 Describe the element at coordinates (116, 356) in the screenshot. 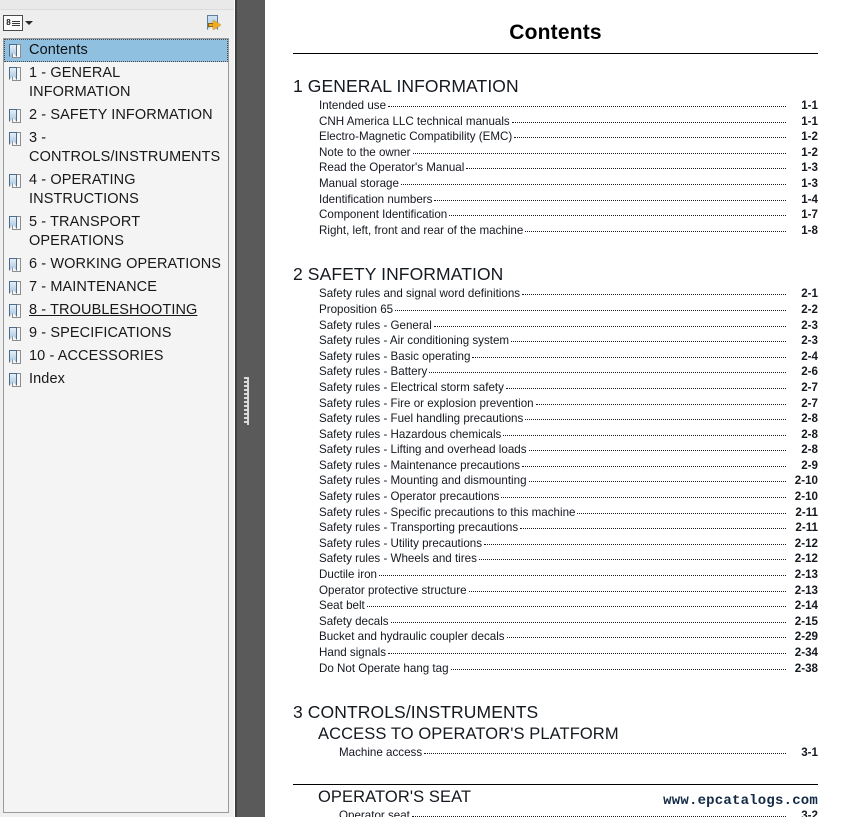

I see `bookmark-item-10: 10 - ACCESSORIES` at that location.